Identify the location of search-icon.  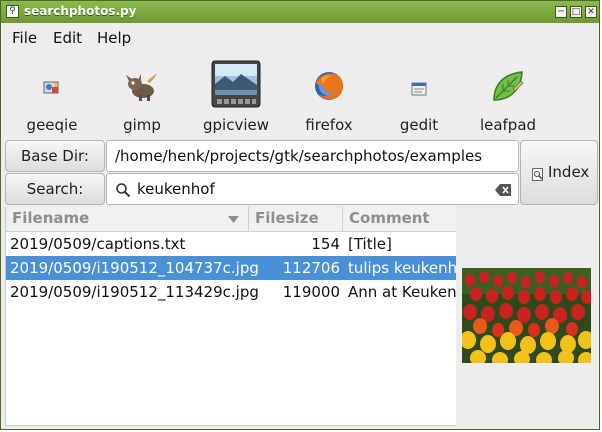
(123, 190).